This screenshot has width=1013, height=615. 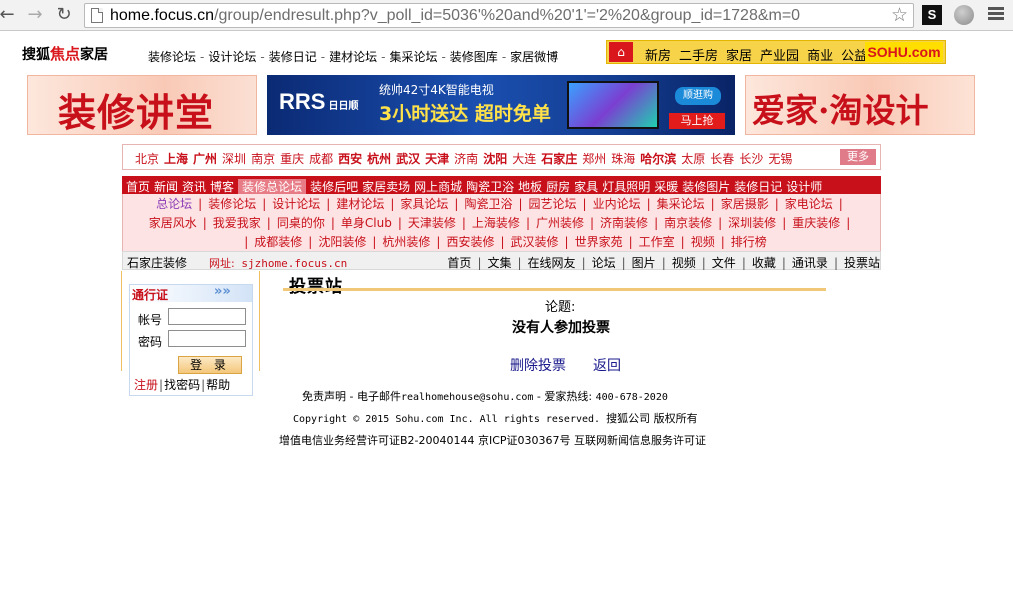 I want to click on forum-link: 设计论坛, so click(x=296, y=204).